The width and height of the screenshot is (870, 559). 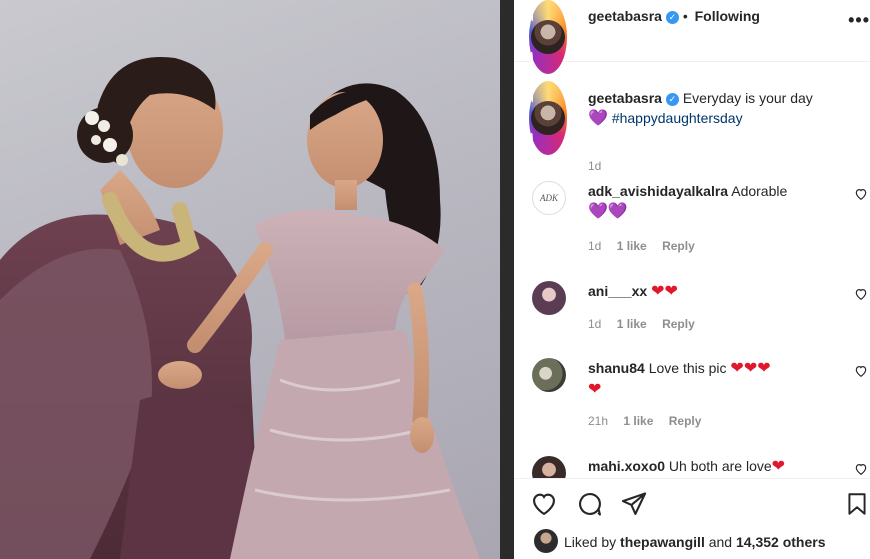 I want to click on author-username: geetabasra, so click(x=625, y=16).